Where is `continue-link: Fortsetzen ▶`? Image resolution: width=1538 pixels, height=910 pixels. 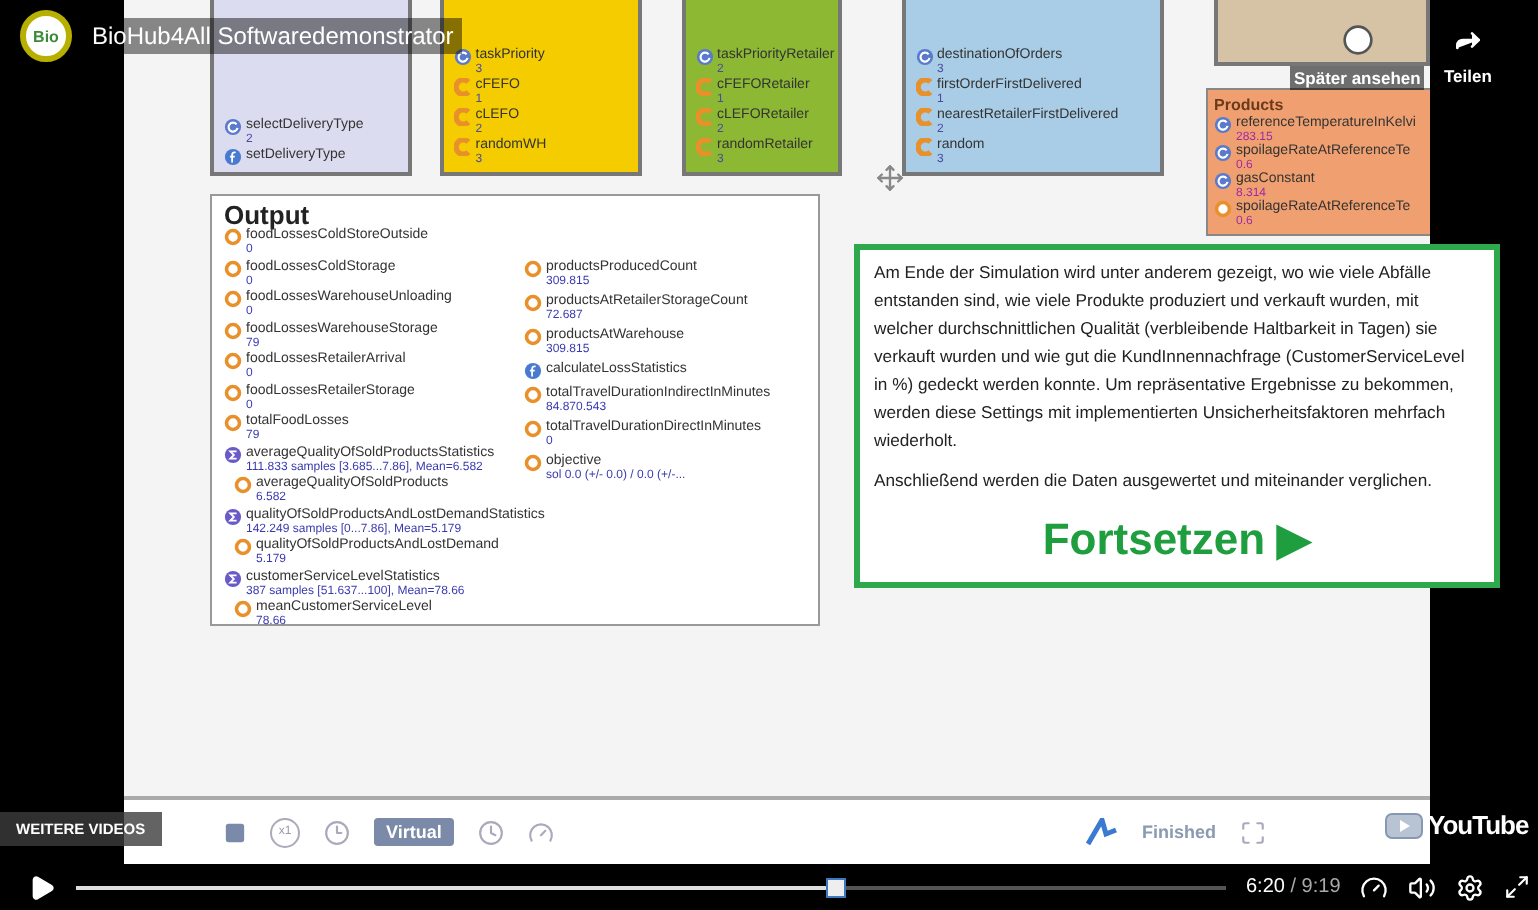 continue-link: Fortsetzen ▶ is located at coordinates (1177, 540).